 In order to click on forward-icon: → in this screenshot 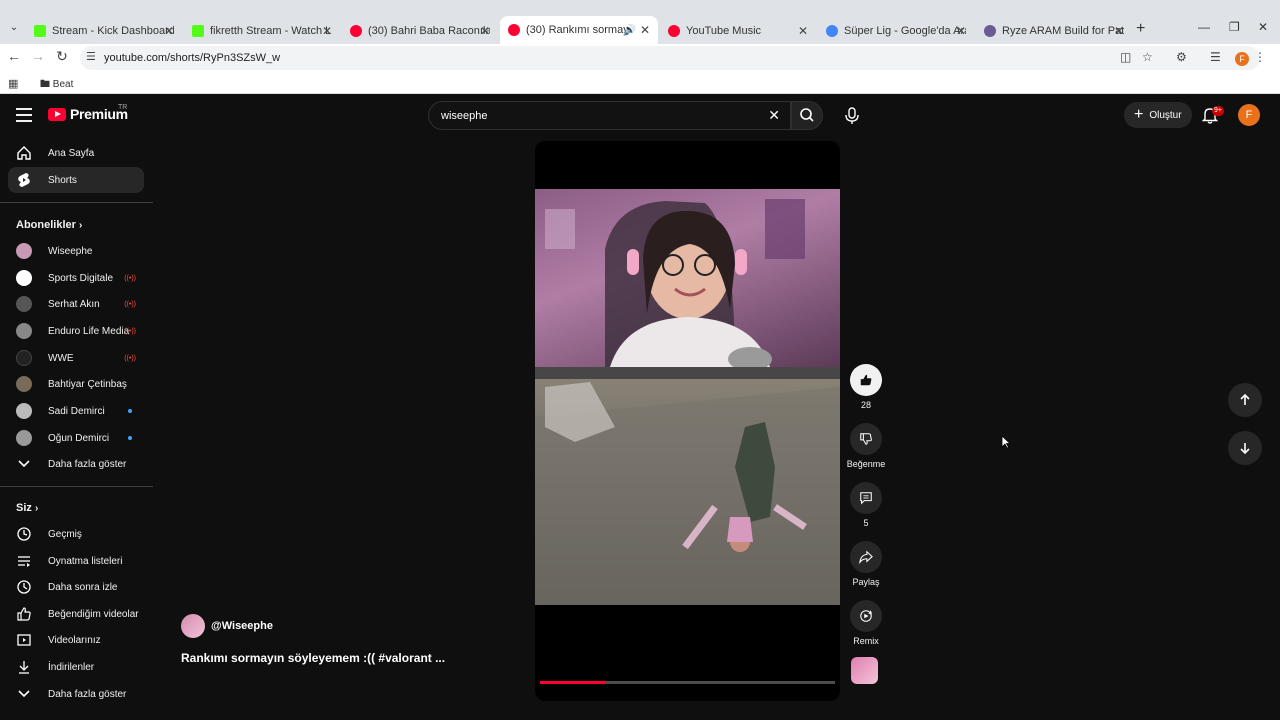, I will do `click(38, 56)`.